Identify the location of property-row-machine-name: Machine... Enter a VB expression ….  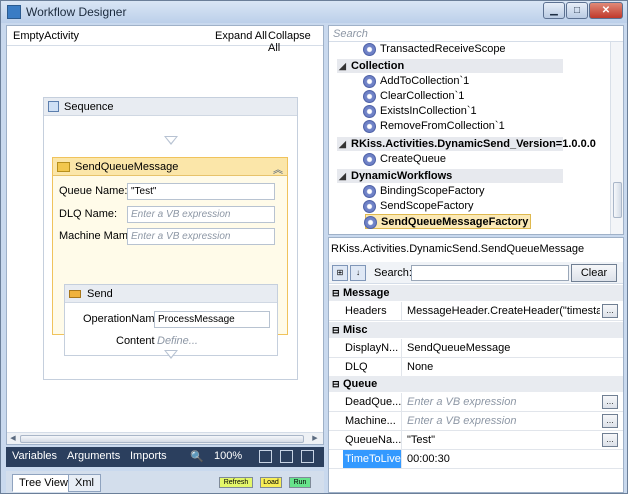
(476, 421).